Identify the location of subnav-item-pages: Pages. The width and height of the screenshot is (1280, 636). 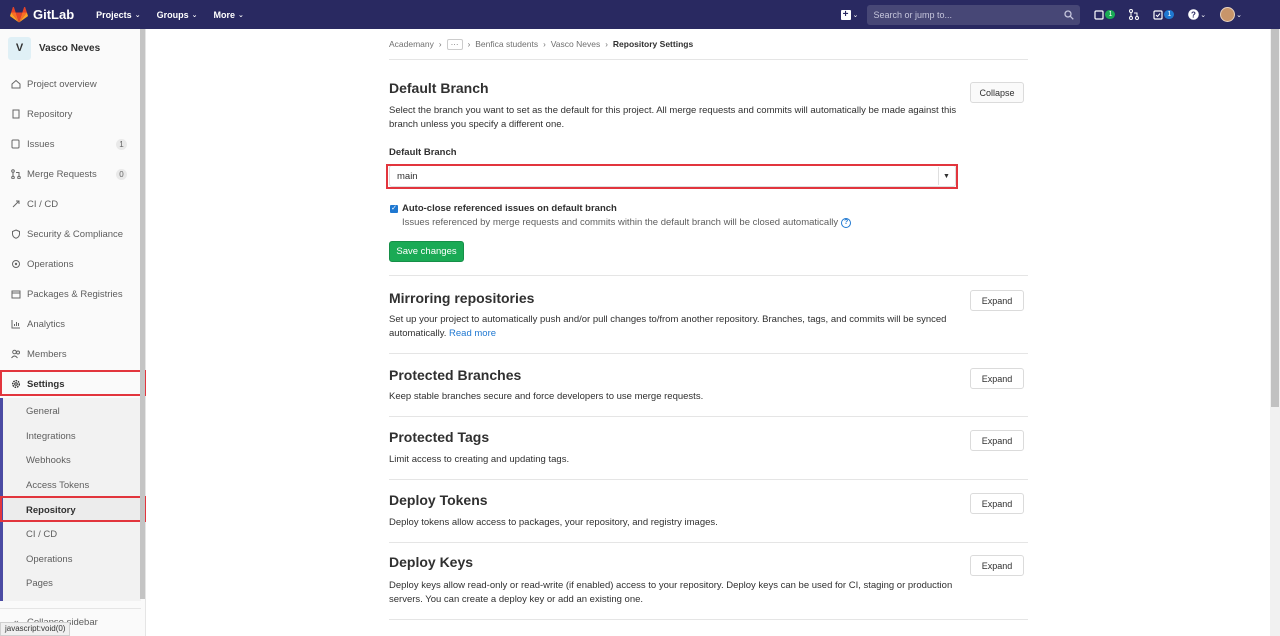
(72, 583).